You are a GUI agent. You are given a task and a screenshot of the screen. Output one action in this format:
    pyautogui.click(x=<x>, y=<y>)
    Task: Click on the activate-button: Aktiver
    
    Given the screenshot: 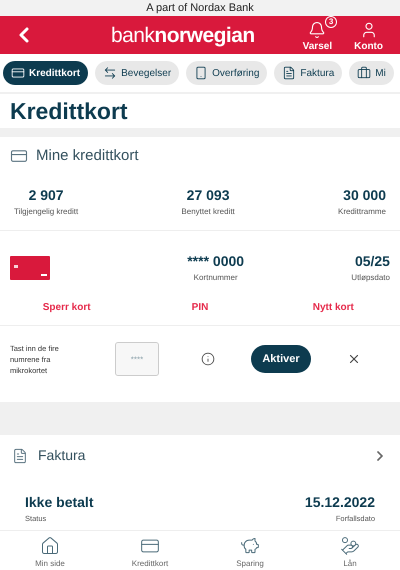 What is the action you would take?
    pyautogui.click(x=281, y=359)
    